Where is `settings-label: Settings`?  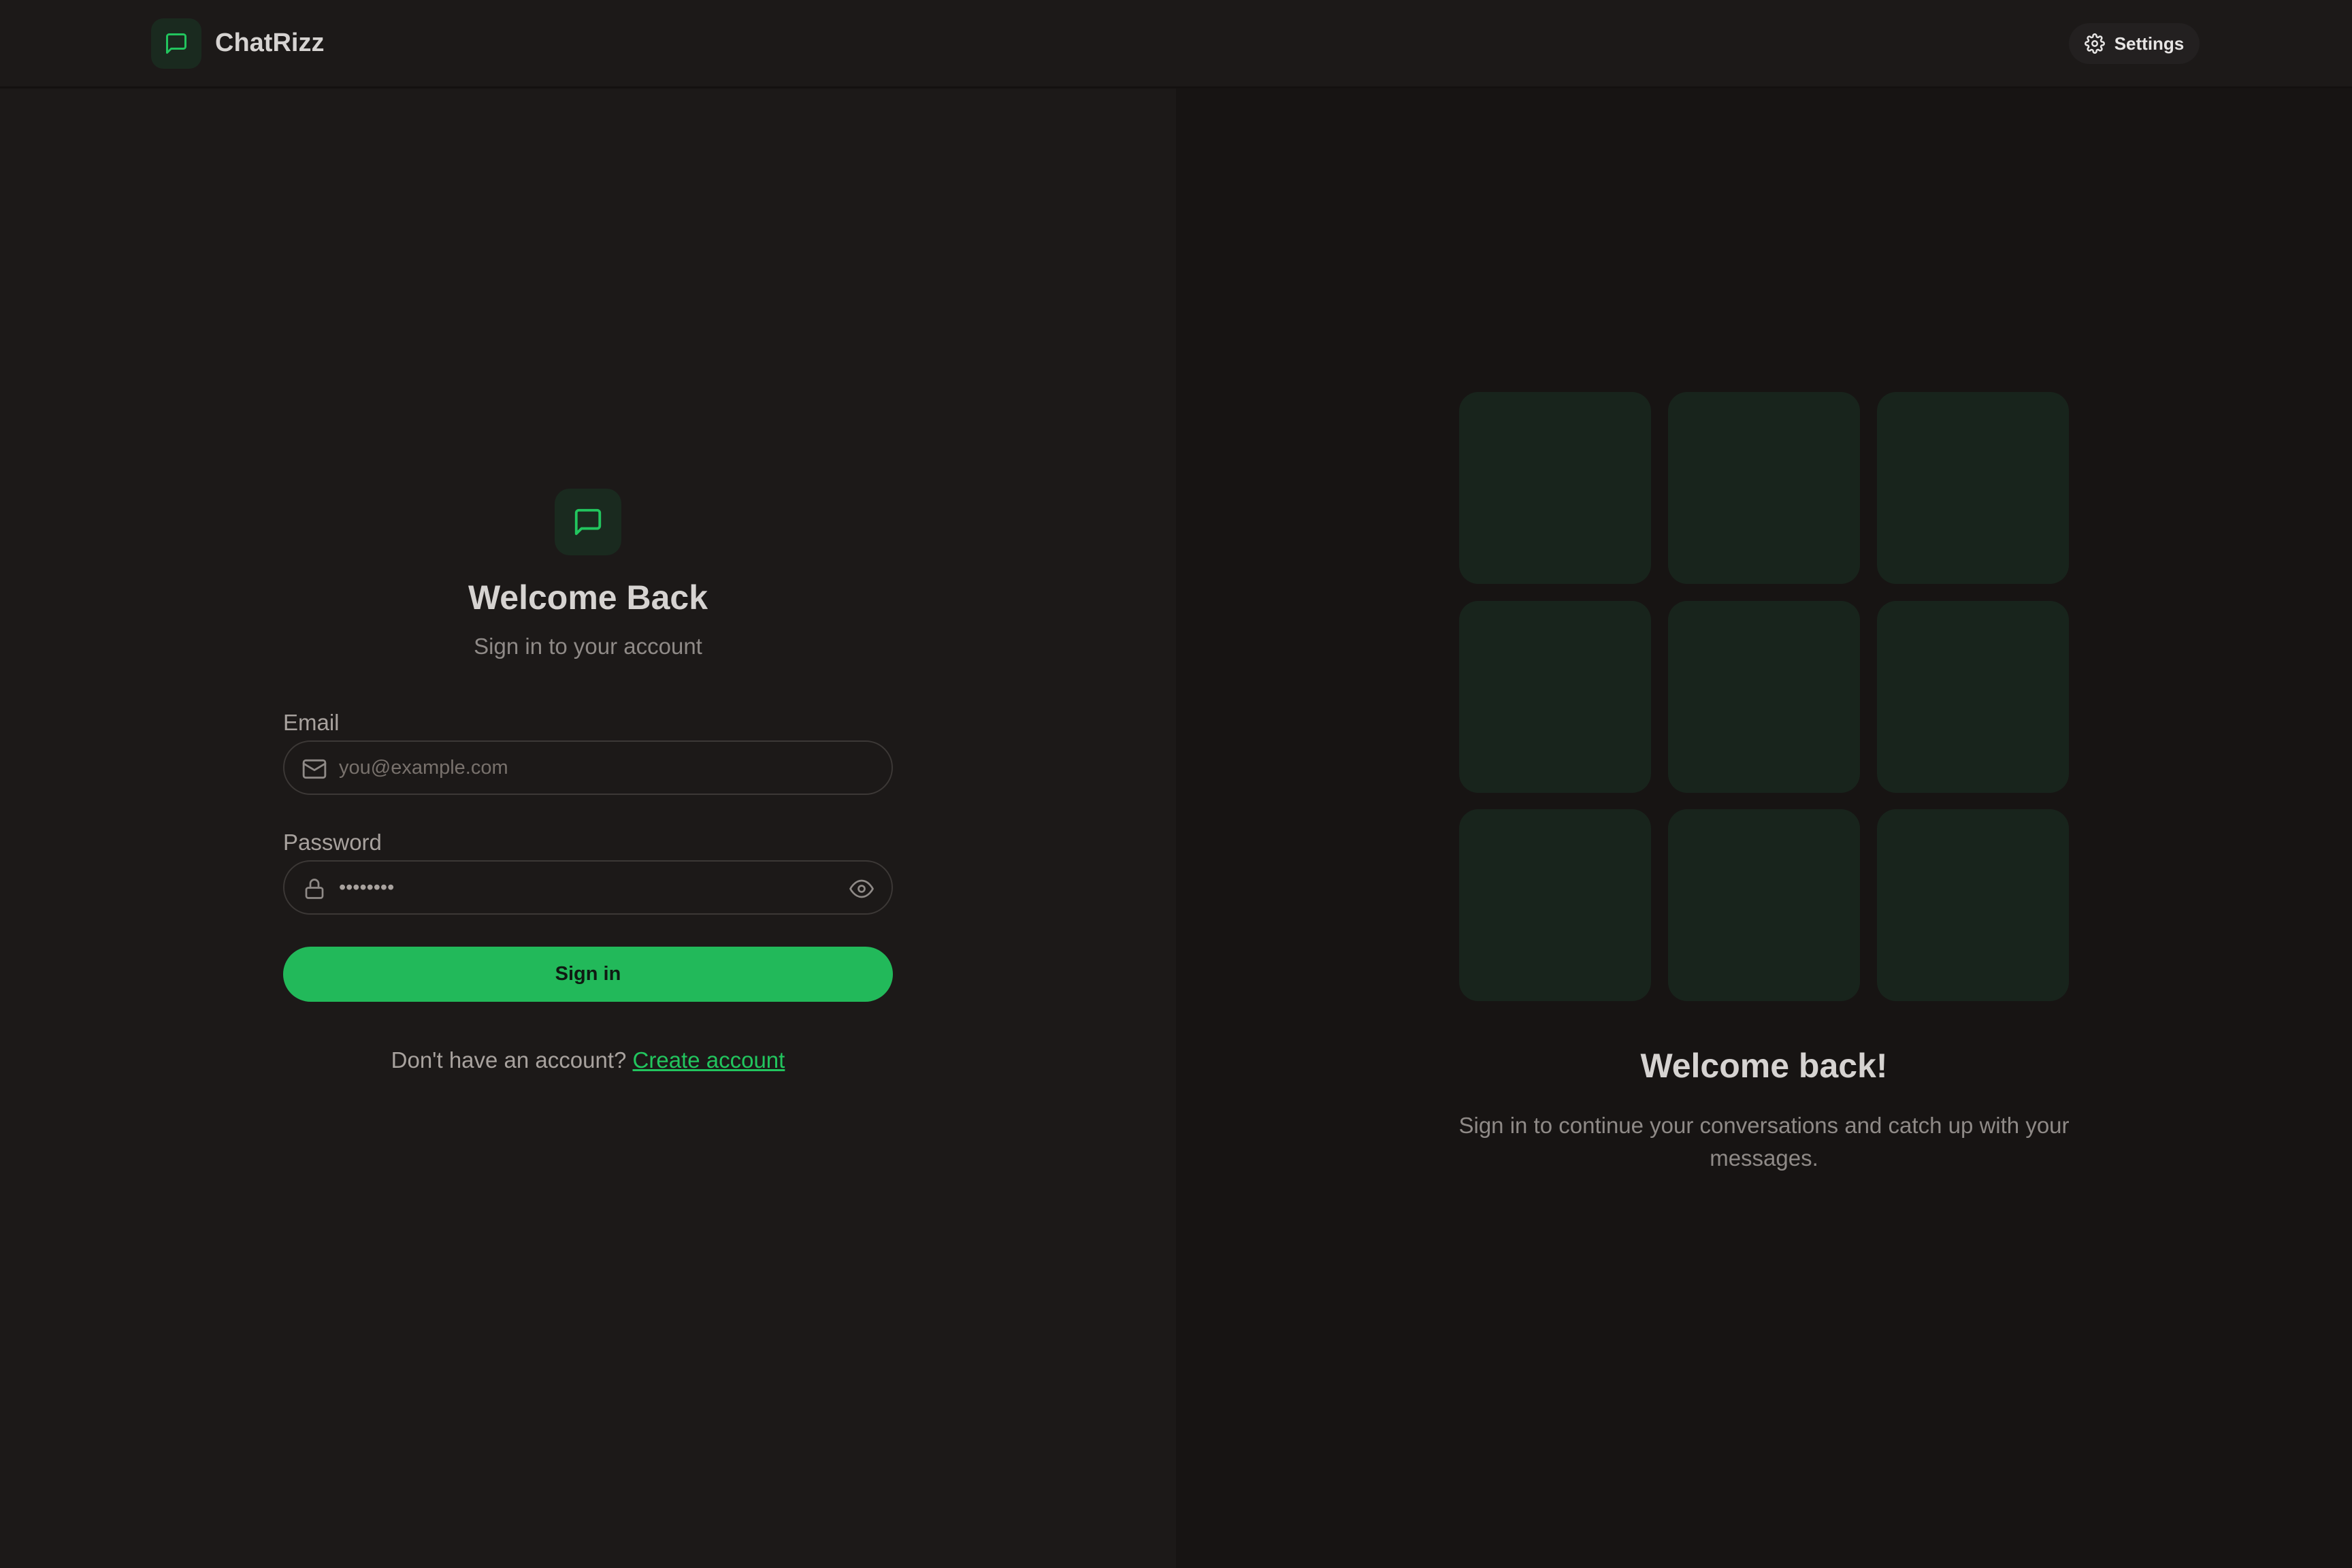
settings-label: Settings is located at coordinates (2150, 44).